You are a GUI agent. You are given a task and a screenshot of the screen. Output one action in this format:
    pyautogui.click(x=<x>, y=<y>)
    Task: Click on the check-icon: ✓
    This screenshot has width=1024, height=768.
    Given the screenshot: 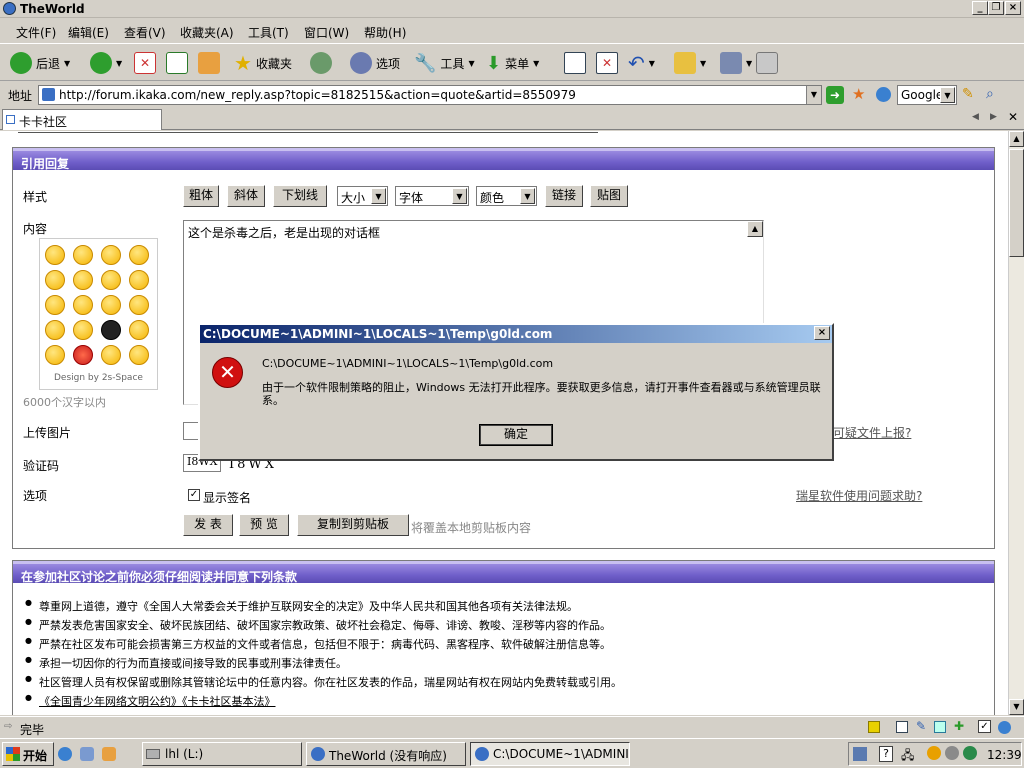 What is the action you would take?
    pyautogui.click(x=984, y=726)
    